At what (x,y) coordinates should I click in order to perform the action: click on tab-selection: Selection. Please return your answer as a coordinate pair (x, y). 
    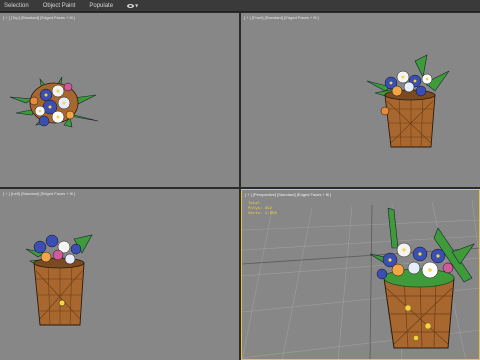
    Looking at the image, I should click on (19, 6).